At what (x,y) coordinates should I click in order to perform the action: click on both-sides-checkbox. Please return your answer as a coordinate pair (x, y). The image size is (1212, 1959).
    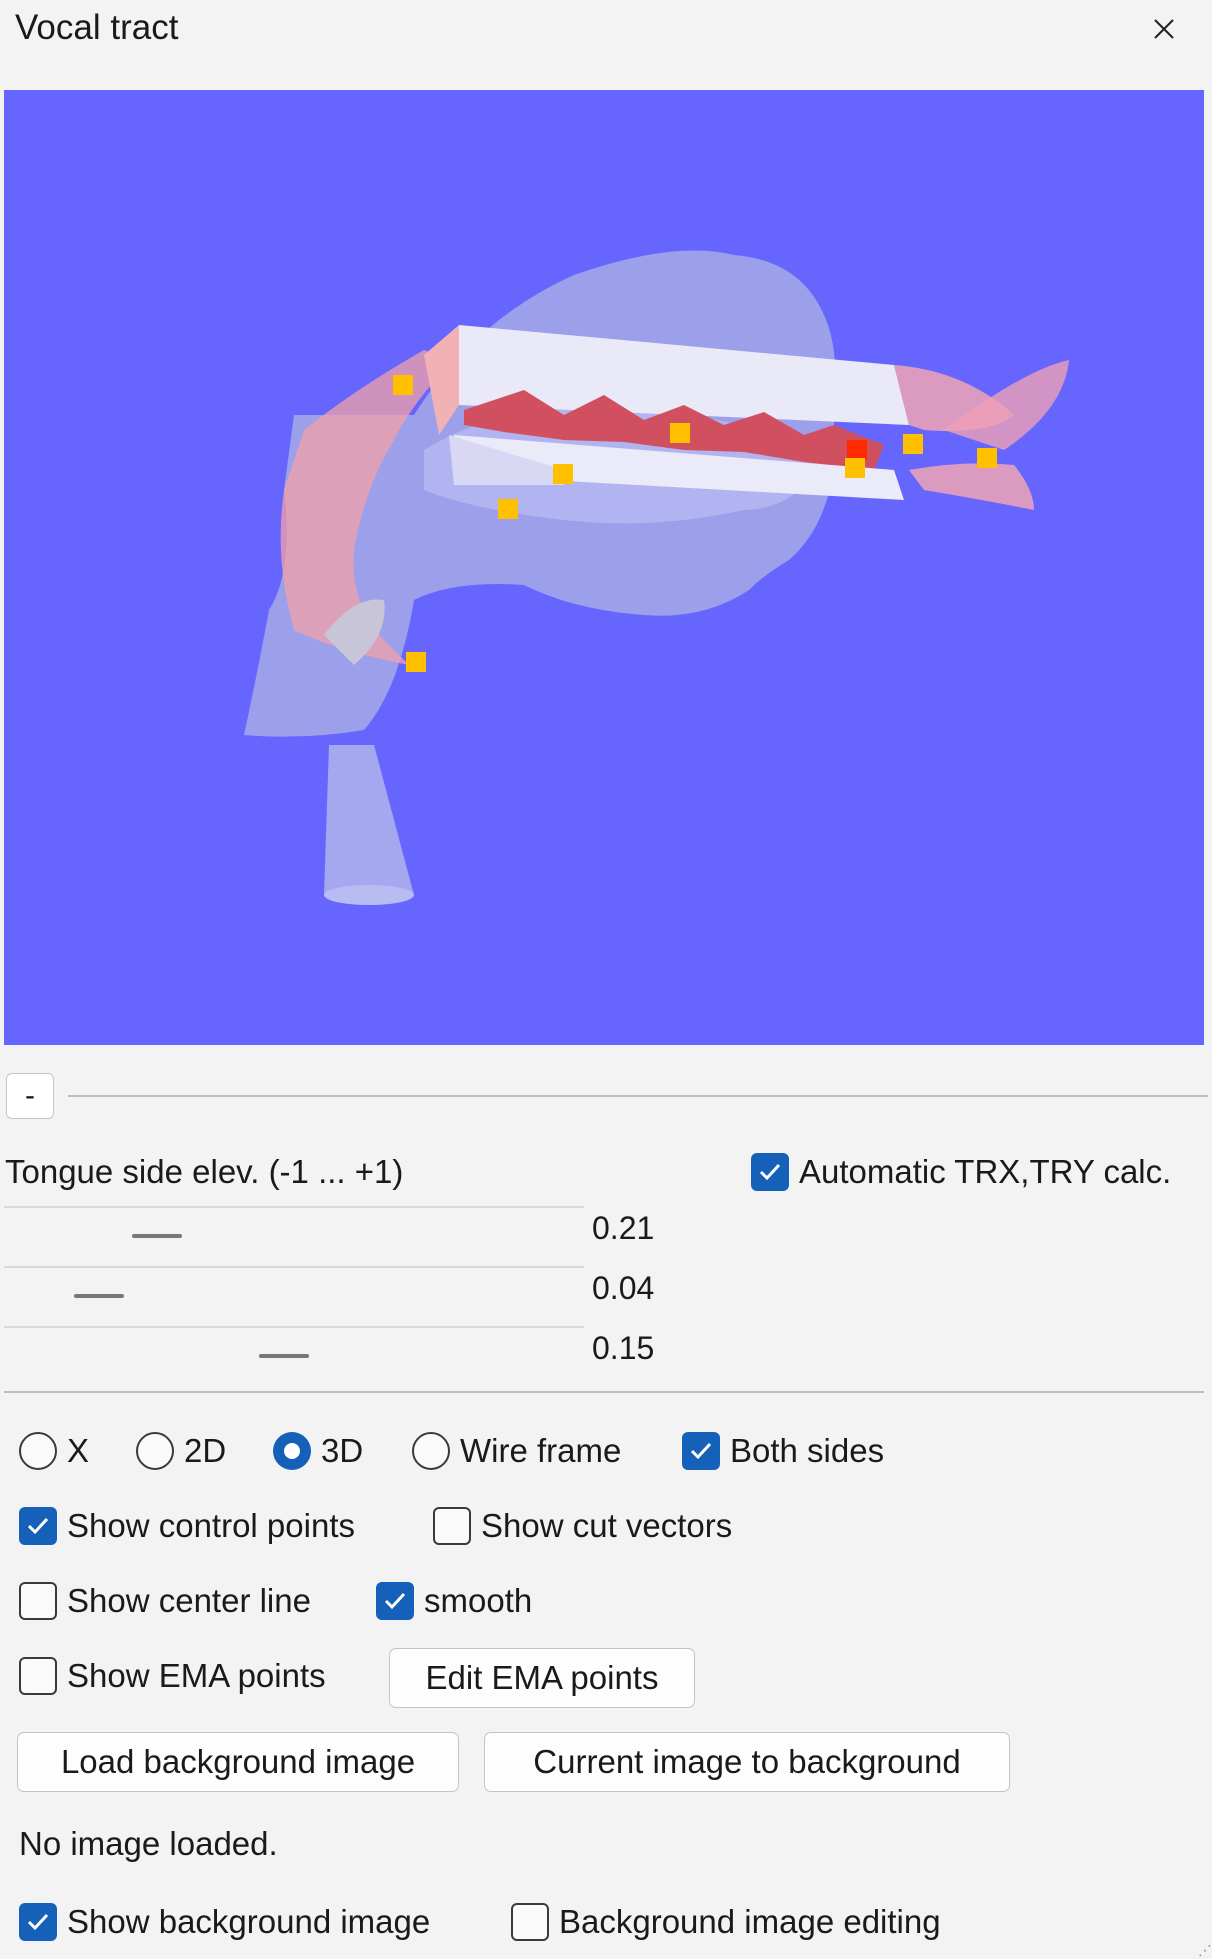
    Looking at the image, I should click on (701, 1451).